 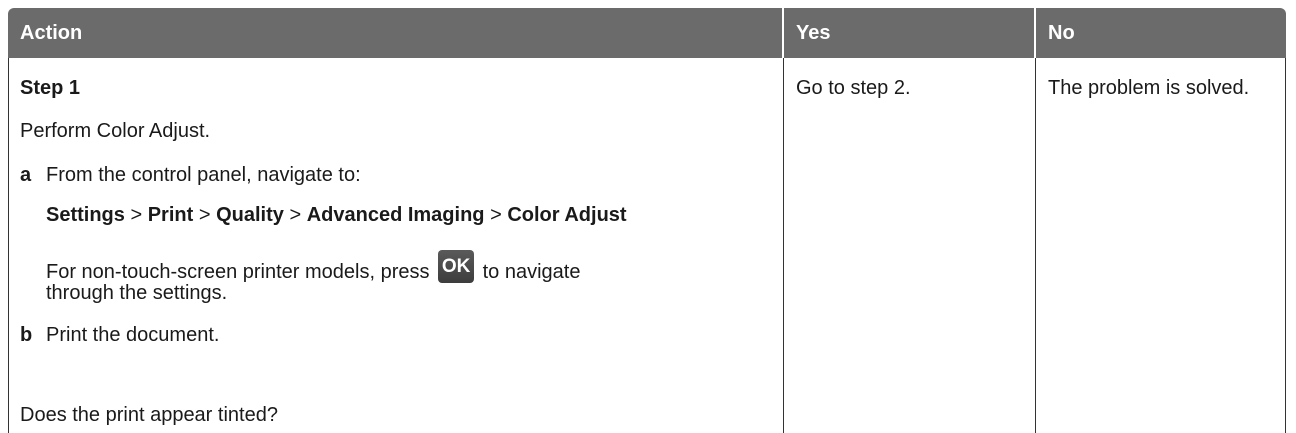 What do you see at coordinates (909, 33) in the screenshot?
I see `header-yes: Yes` at bounding box center [909, 33].